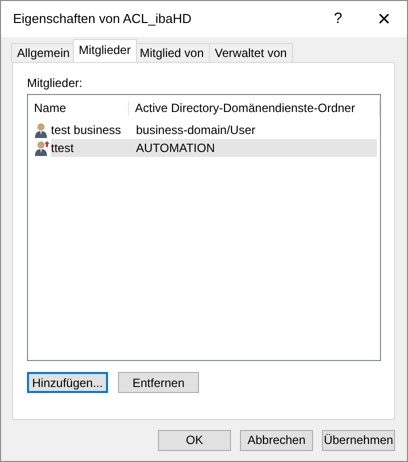 The image size is (408, 462). Describe the element at coordinates (276, 440) in the screenshot. I see `cancel-button: Abbrechen` at that location.